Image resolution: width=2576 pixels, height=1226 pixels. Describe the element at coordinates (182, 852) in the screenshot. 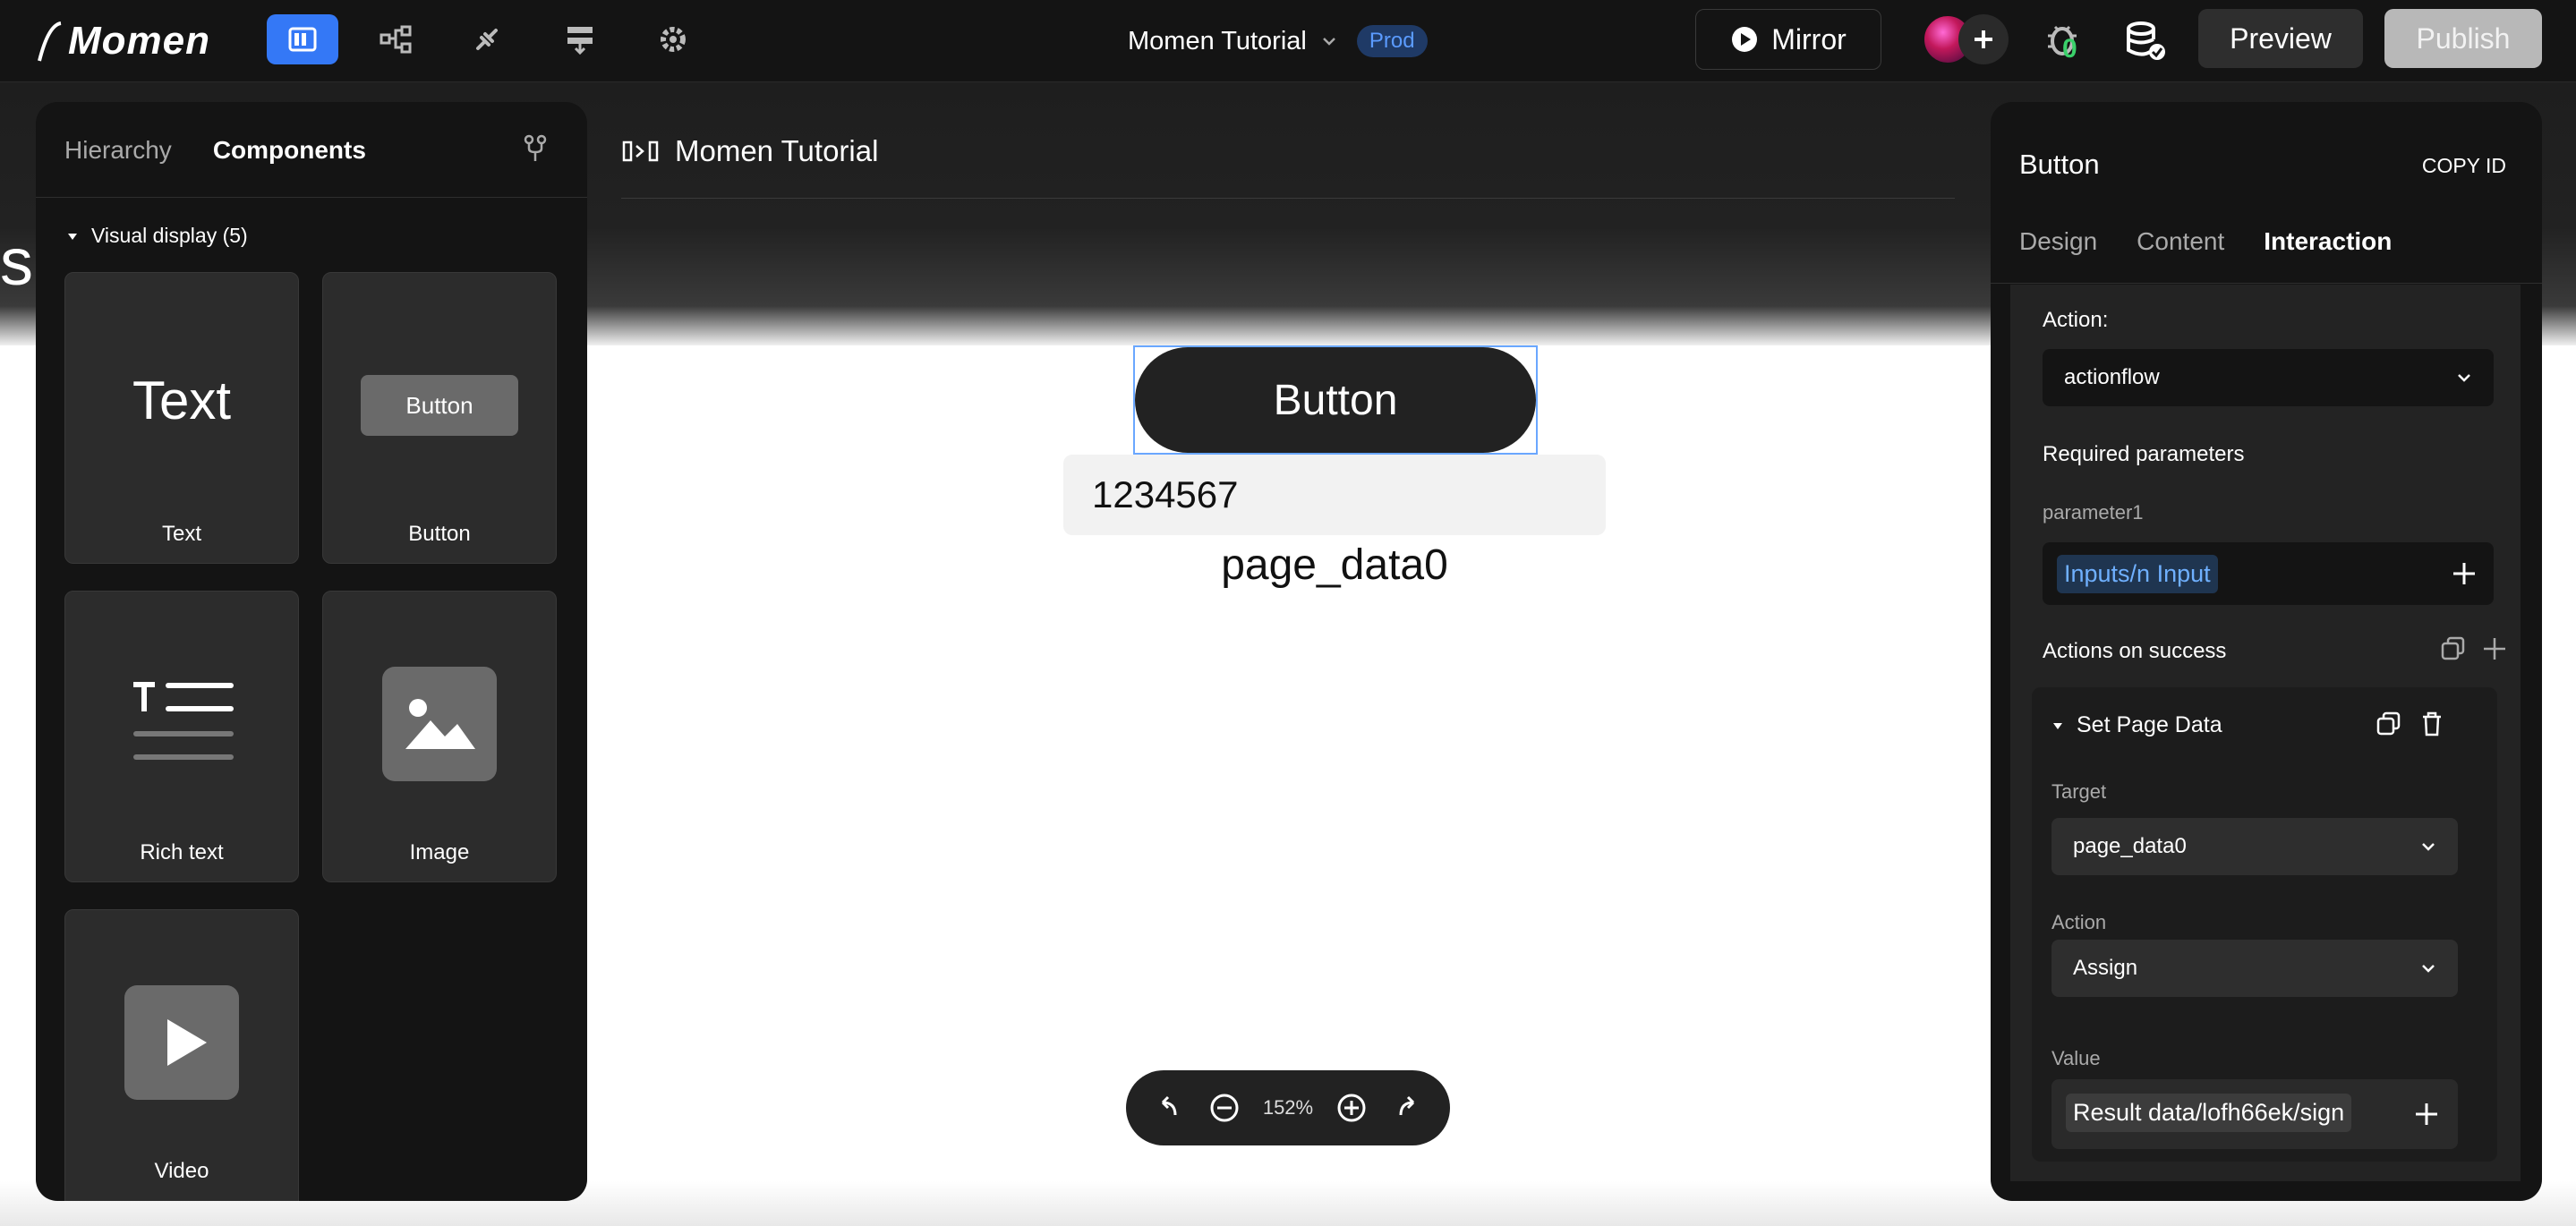

I see `card-label: Rich text` at that location.